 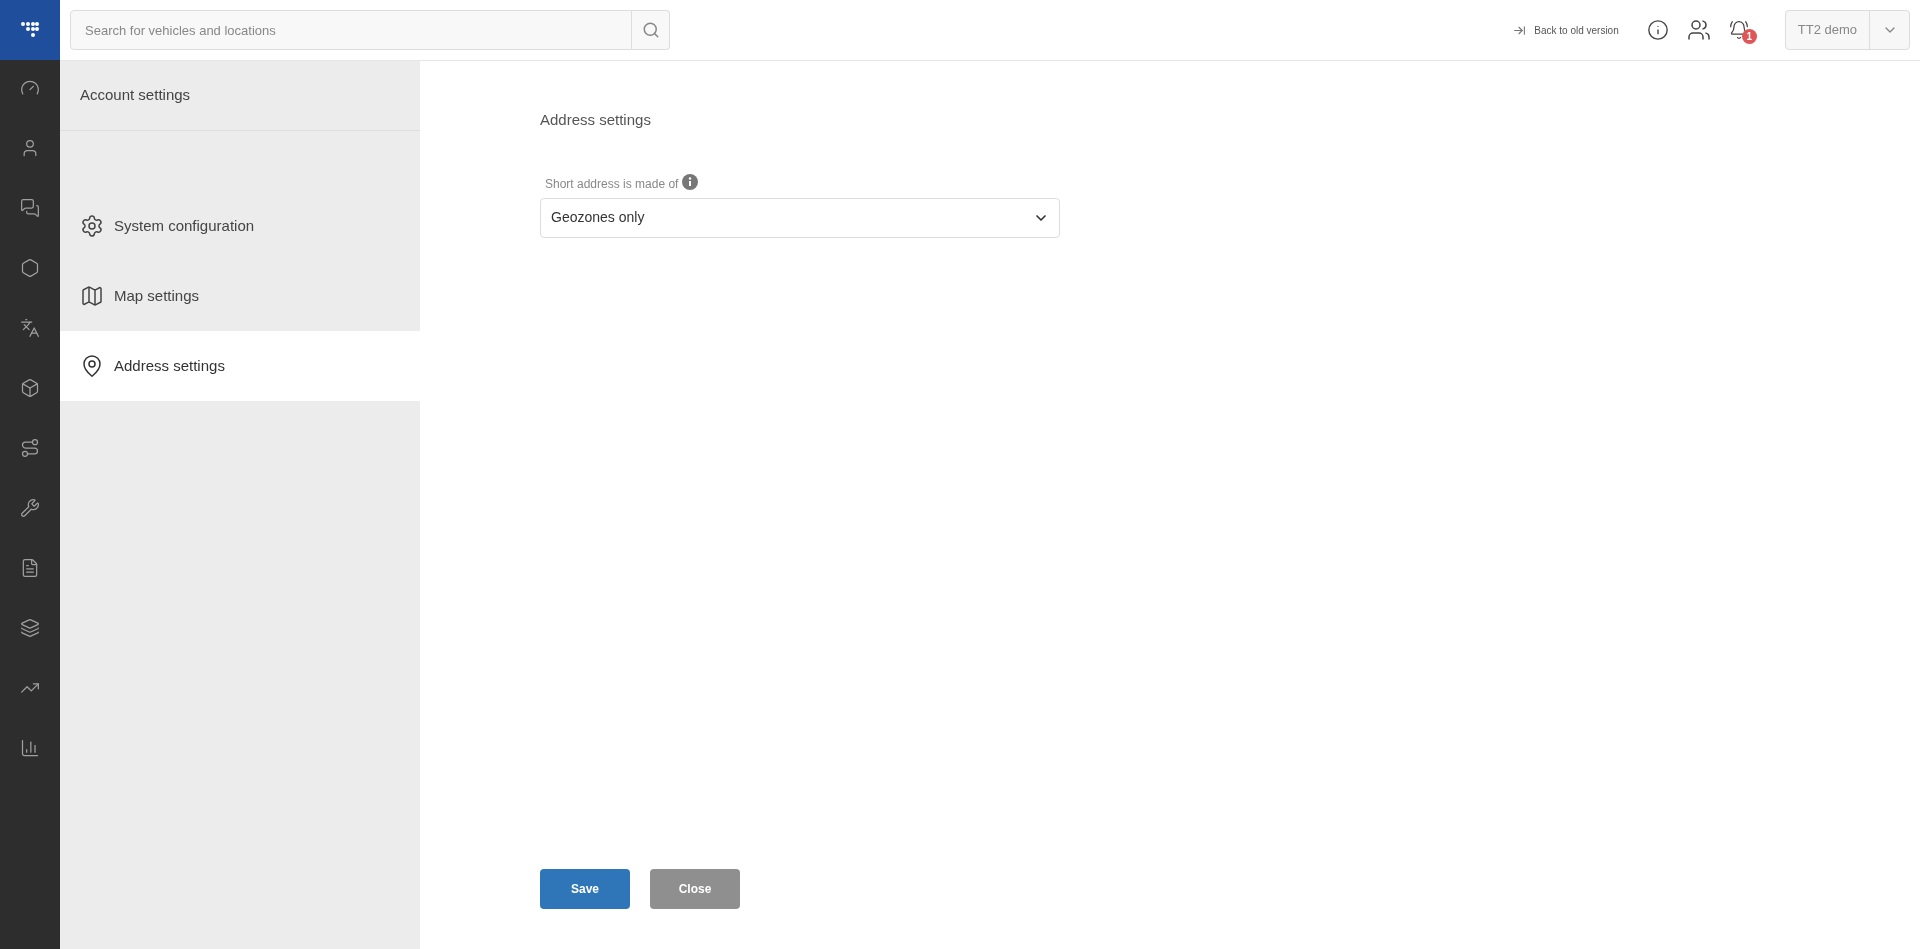 I want to click on gear-icon, so click(x=92, y=226).